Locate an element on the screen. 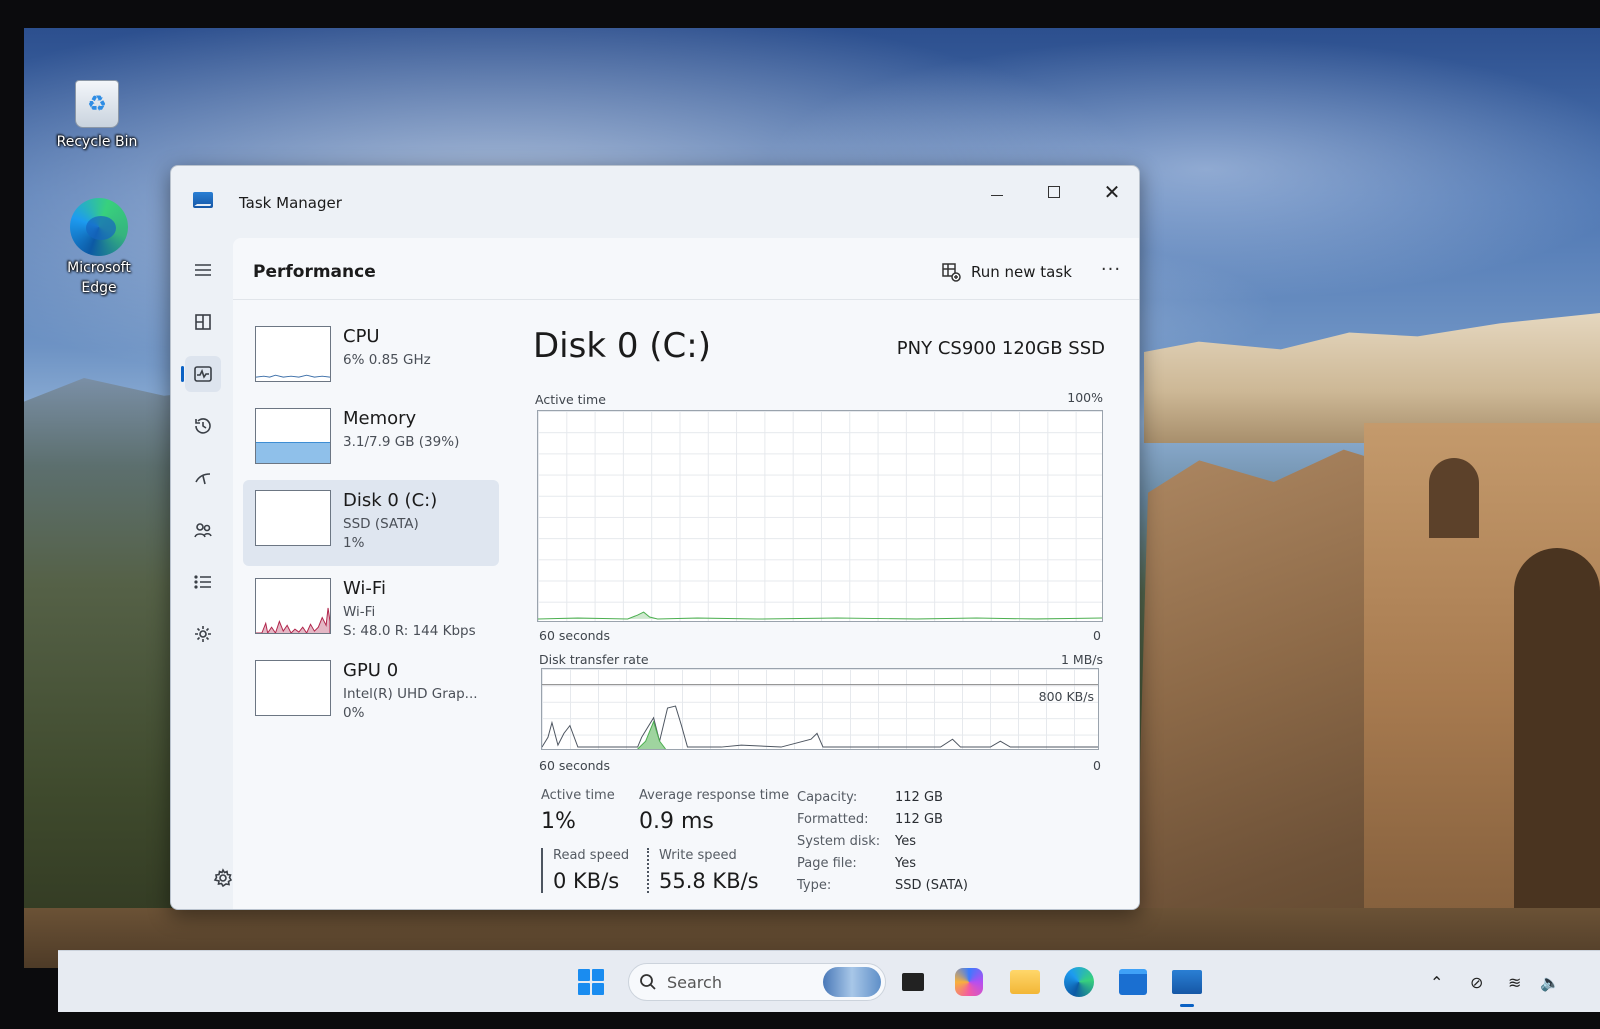  device-throughput: S: 48.0 R: 144 Kbps is located at coordinates (409, 631).